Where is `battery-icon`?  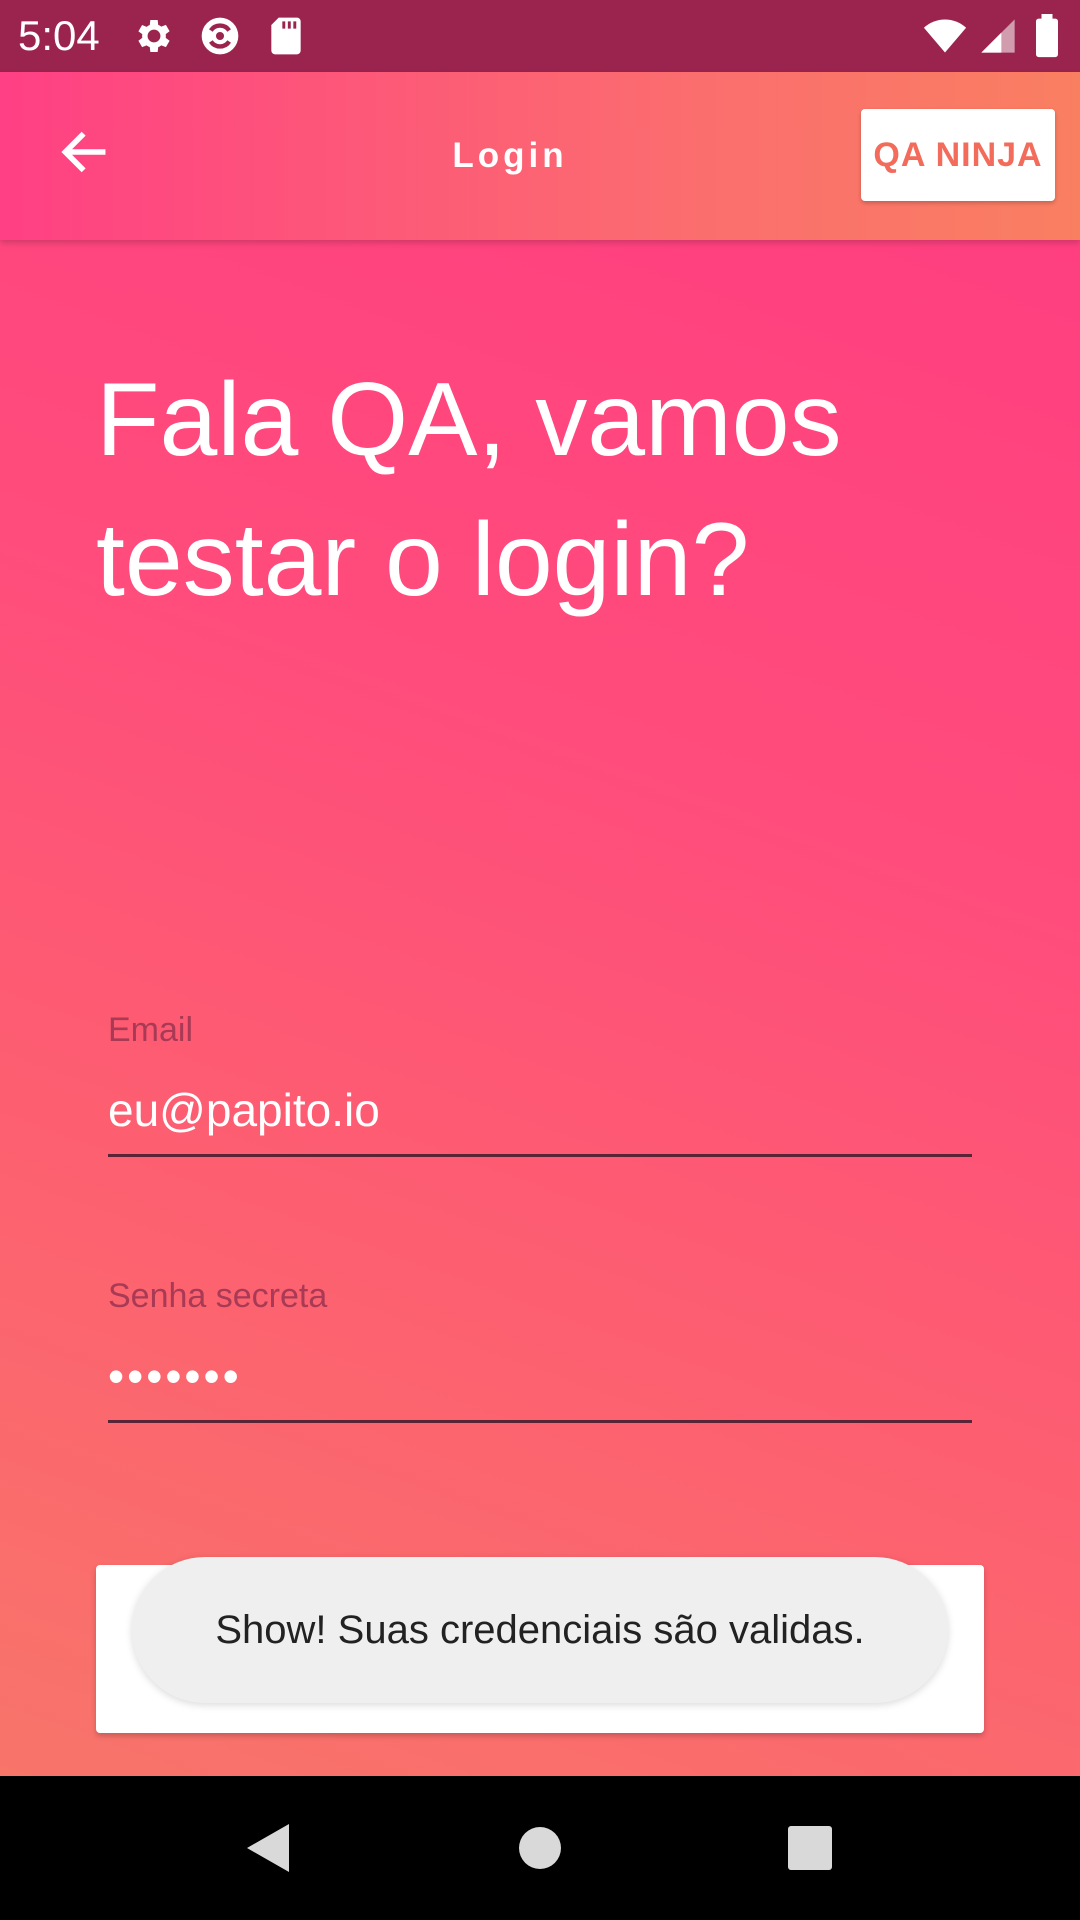 battery-icon is located at coordinates (1047, 36).